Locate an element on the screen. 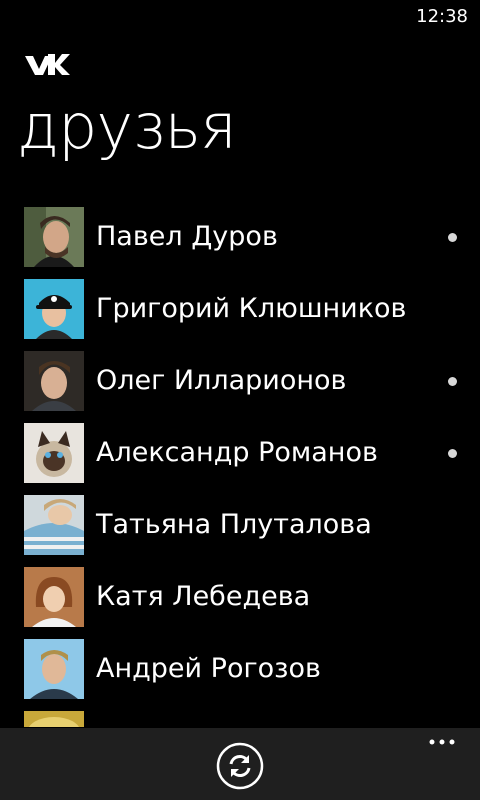 This screenshot has width=480, height=800. friend-name: Катя Лебедева is located at coordinates (203, 596).